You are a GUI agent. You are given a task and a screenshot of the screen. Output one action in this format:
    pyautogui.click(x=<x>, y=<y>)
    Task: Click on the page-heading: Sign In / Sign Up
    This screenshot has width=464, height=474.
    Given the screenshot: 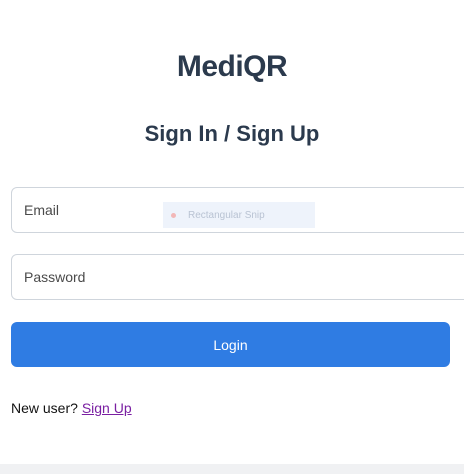 What is the action you would take?
    pyautogui.click(x=232, y=133)
    